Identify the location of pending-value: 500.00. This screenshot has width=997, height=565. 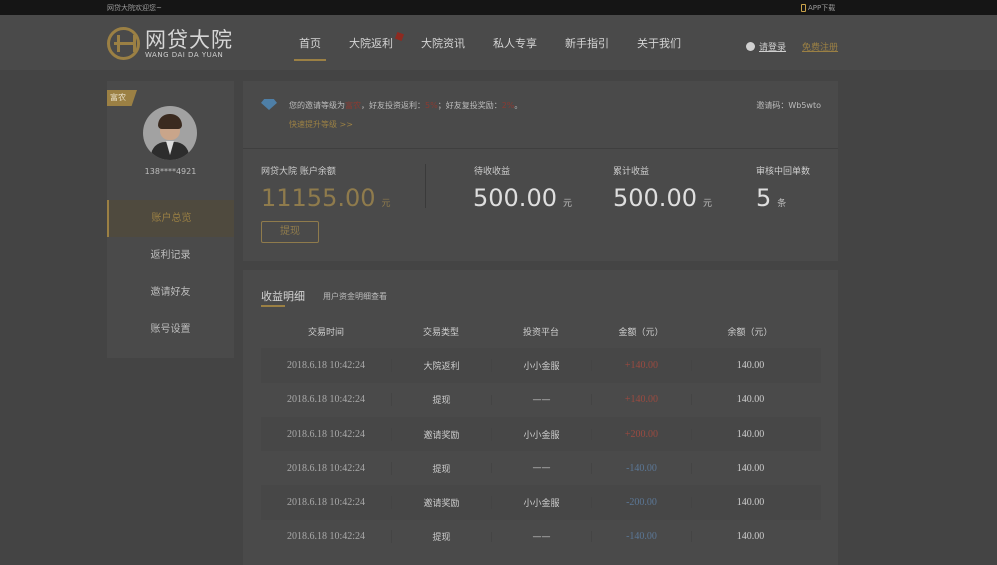
(515, 198).